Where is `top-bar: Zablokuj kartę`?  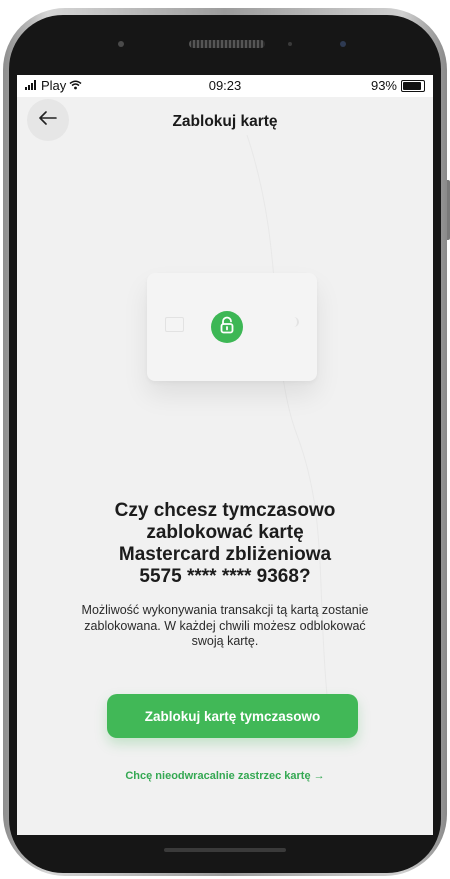
top-bar: Zablokuj kartę is located at coordinates (225, 123).